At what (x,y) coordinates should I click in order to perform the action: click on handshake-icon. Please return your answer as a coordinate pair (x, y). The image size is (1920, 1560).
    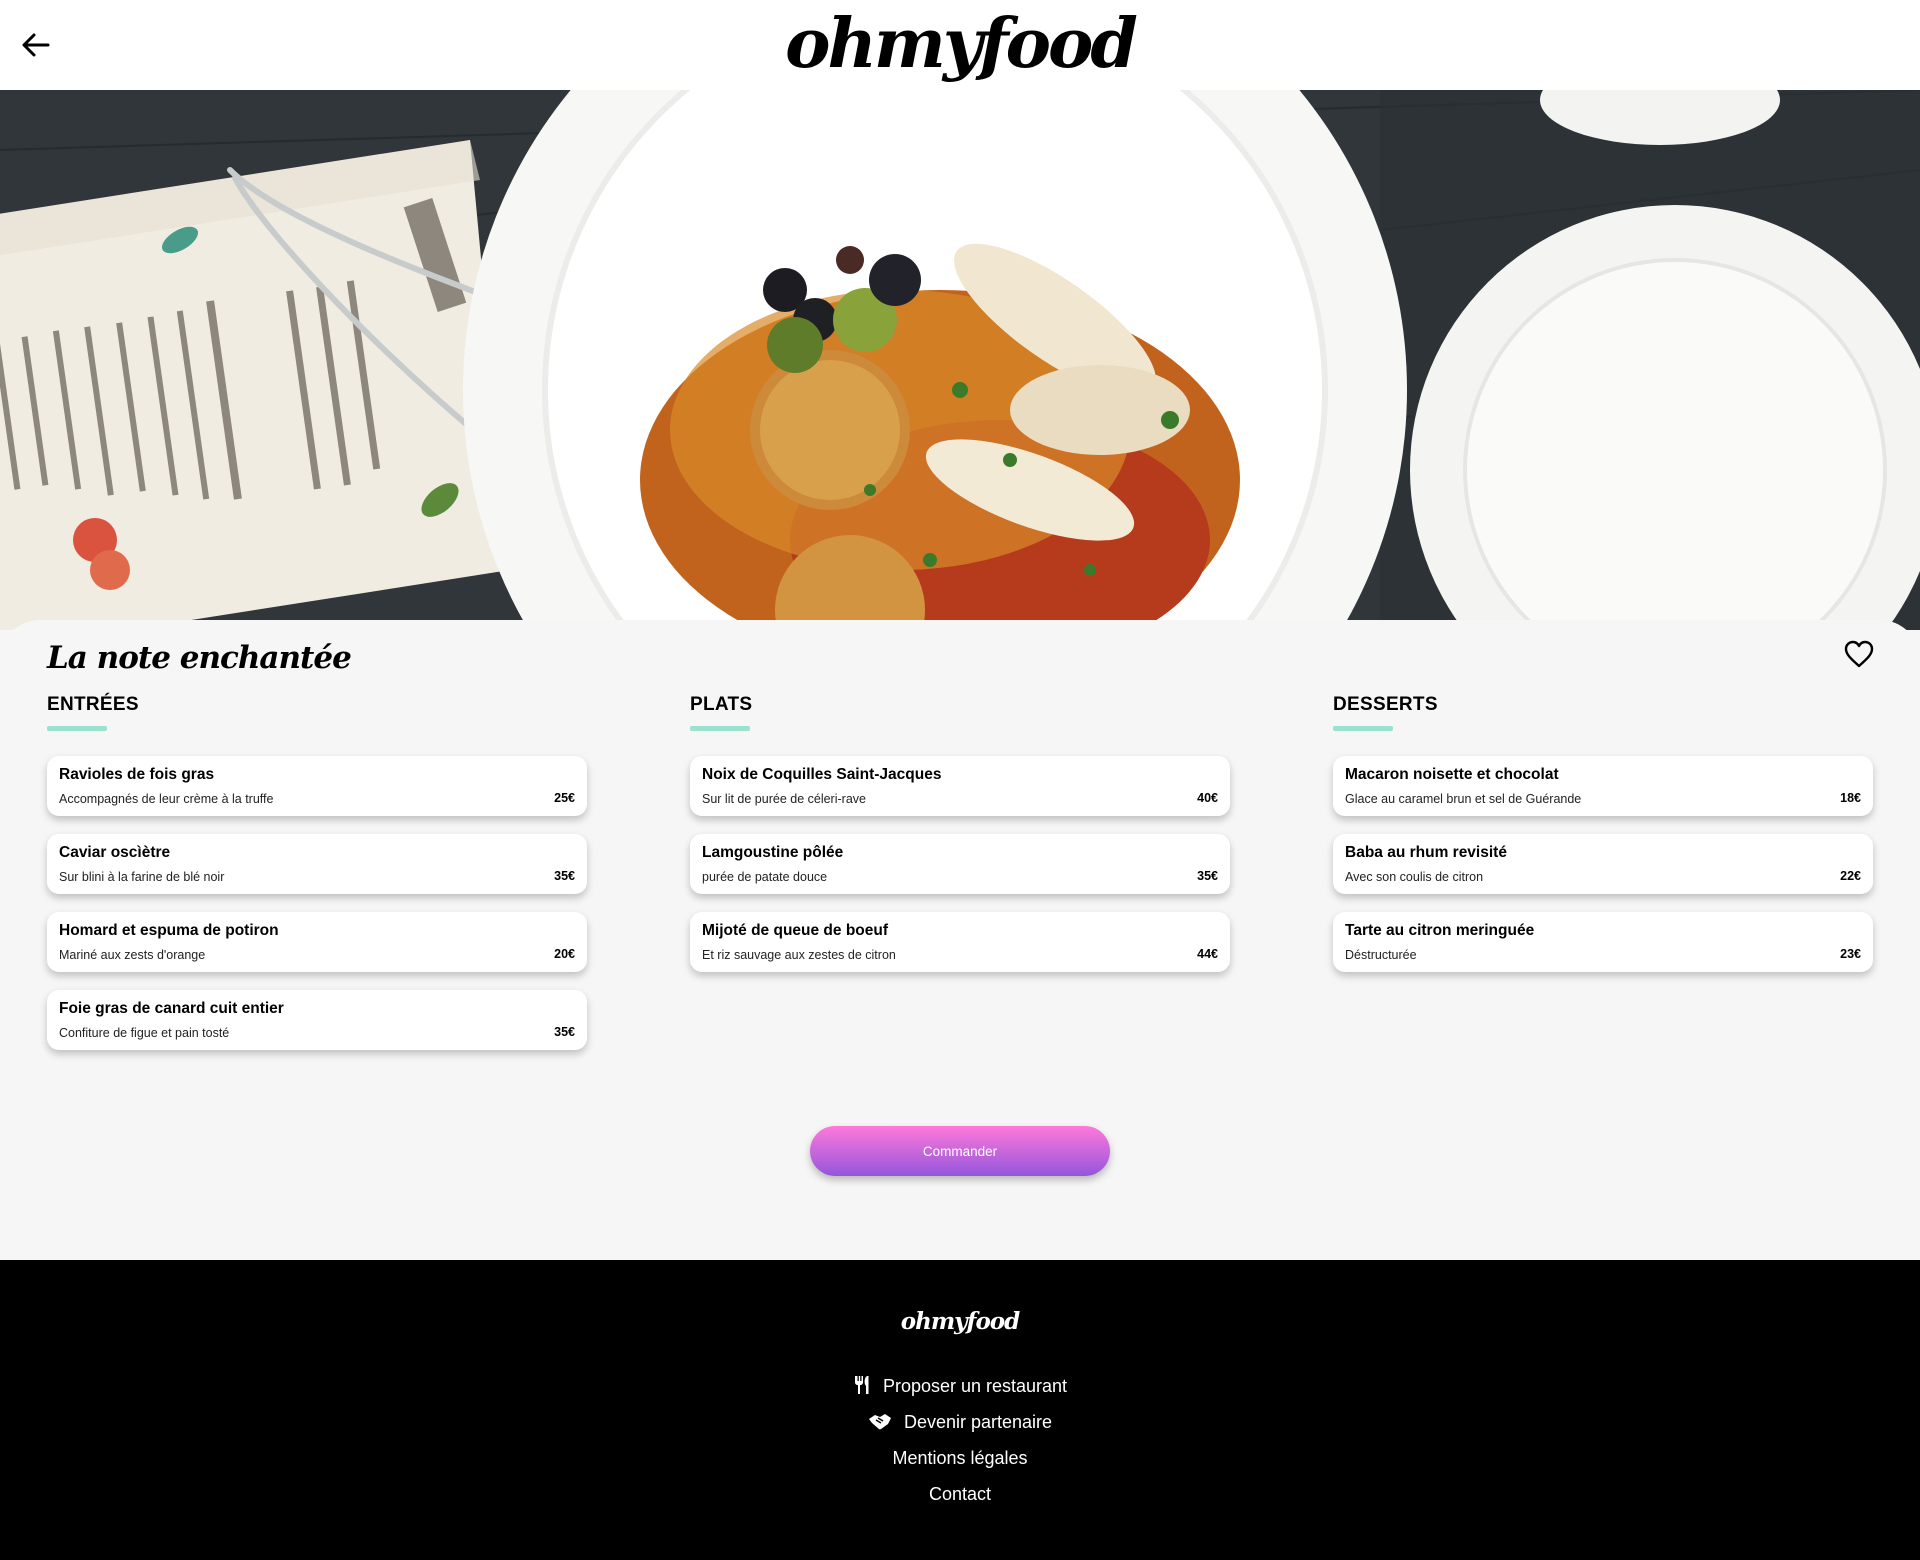
    Looking at the image, I should click on (879, 1422).